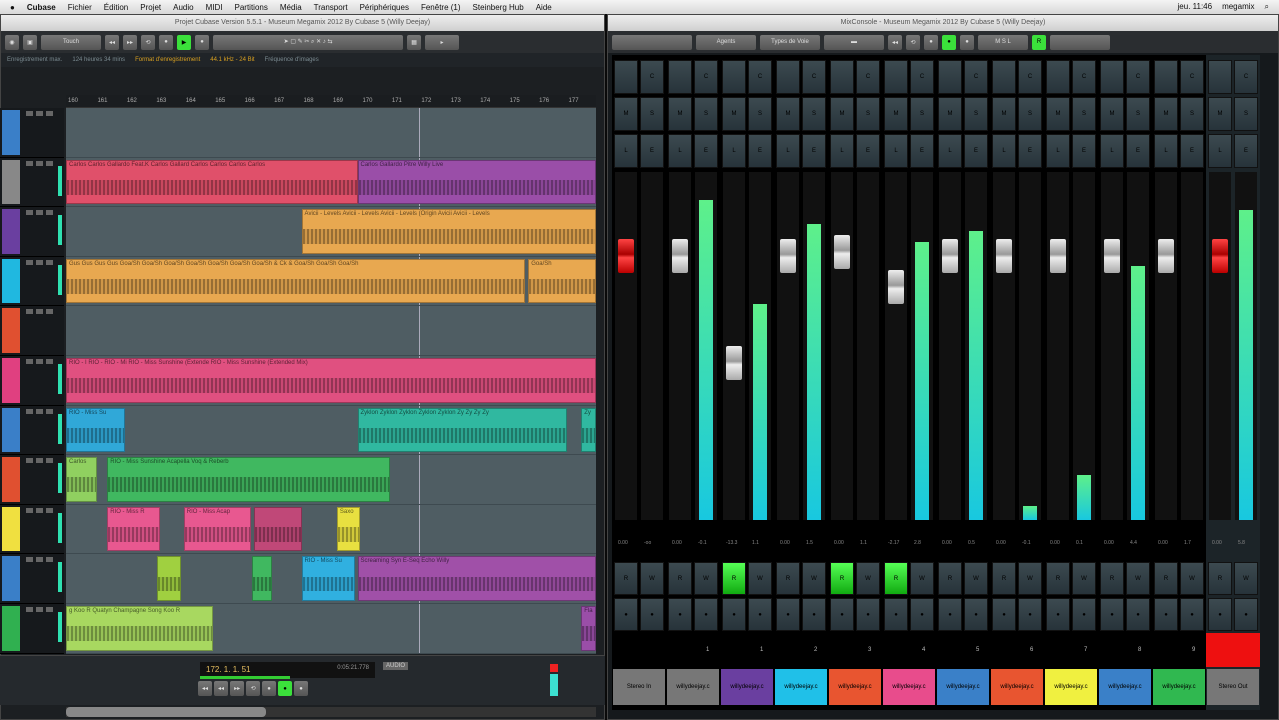 Image resolution: width=1279 pixels, height=720 pixels. What do you see at coordinates (217, 529) in the screenshot?
I see `audio-event: RIO - Miss Acap` at bounding box center [217, 529].